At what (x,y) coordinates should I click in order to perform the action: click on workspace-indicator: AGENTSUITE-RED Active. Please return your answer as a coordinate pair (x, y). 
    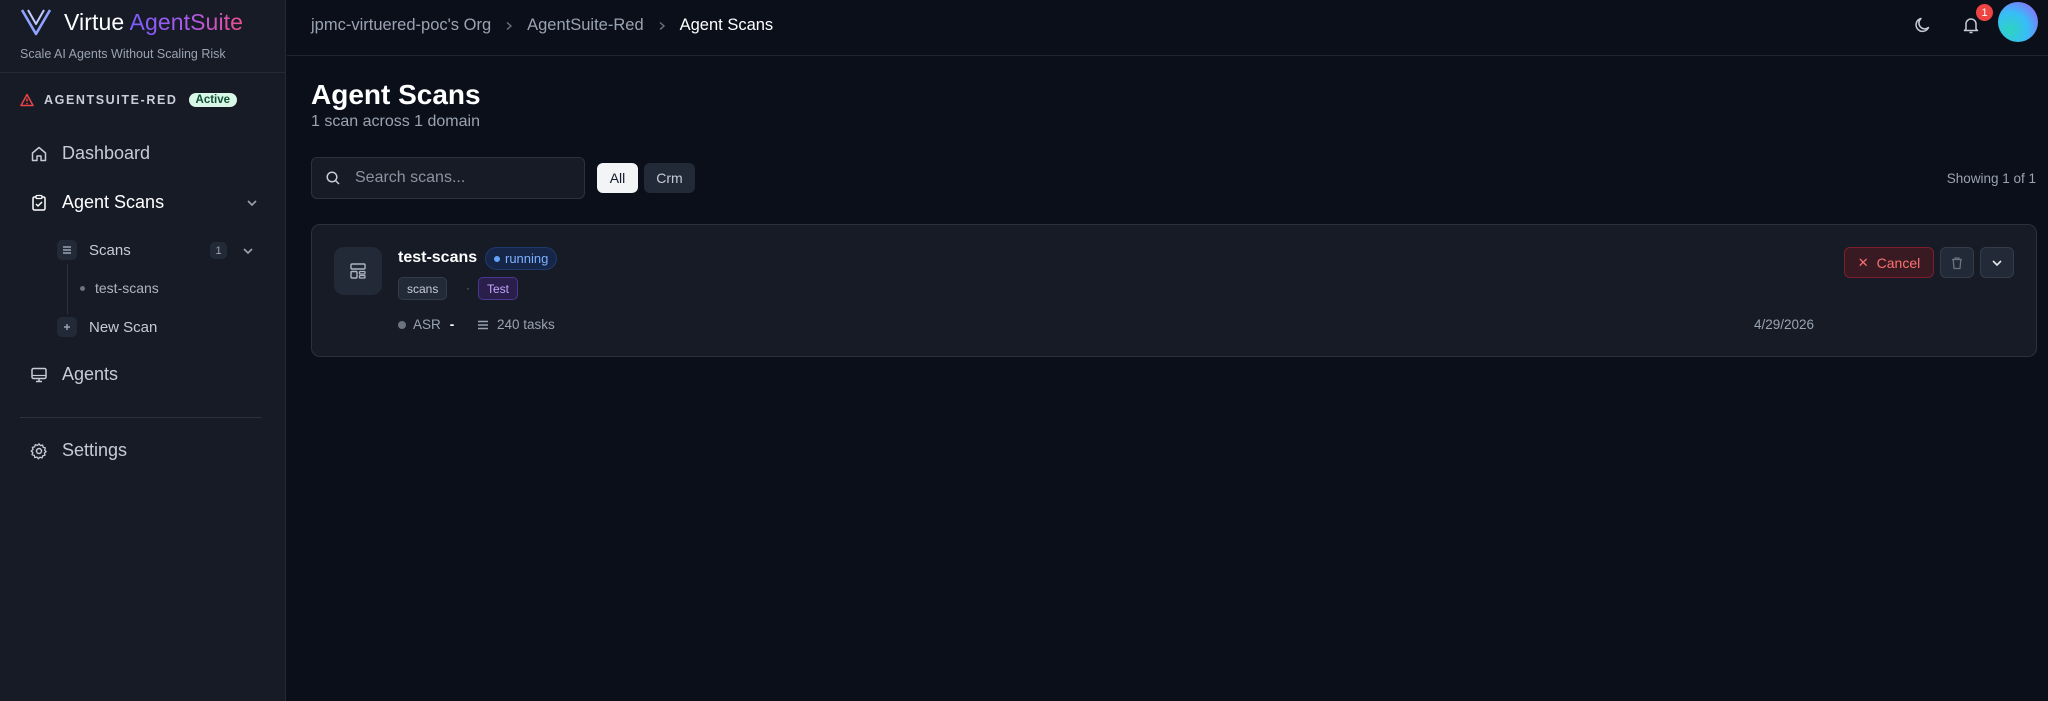
    Looking at the image, I should click on (129, 100).